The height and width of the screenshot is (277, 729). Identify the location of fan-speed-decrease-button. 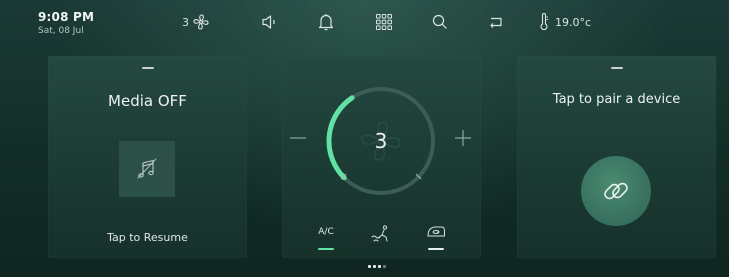
(298, 138).